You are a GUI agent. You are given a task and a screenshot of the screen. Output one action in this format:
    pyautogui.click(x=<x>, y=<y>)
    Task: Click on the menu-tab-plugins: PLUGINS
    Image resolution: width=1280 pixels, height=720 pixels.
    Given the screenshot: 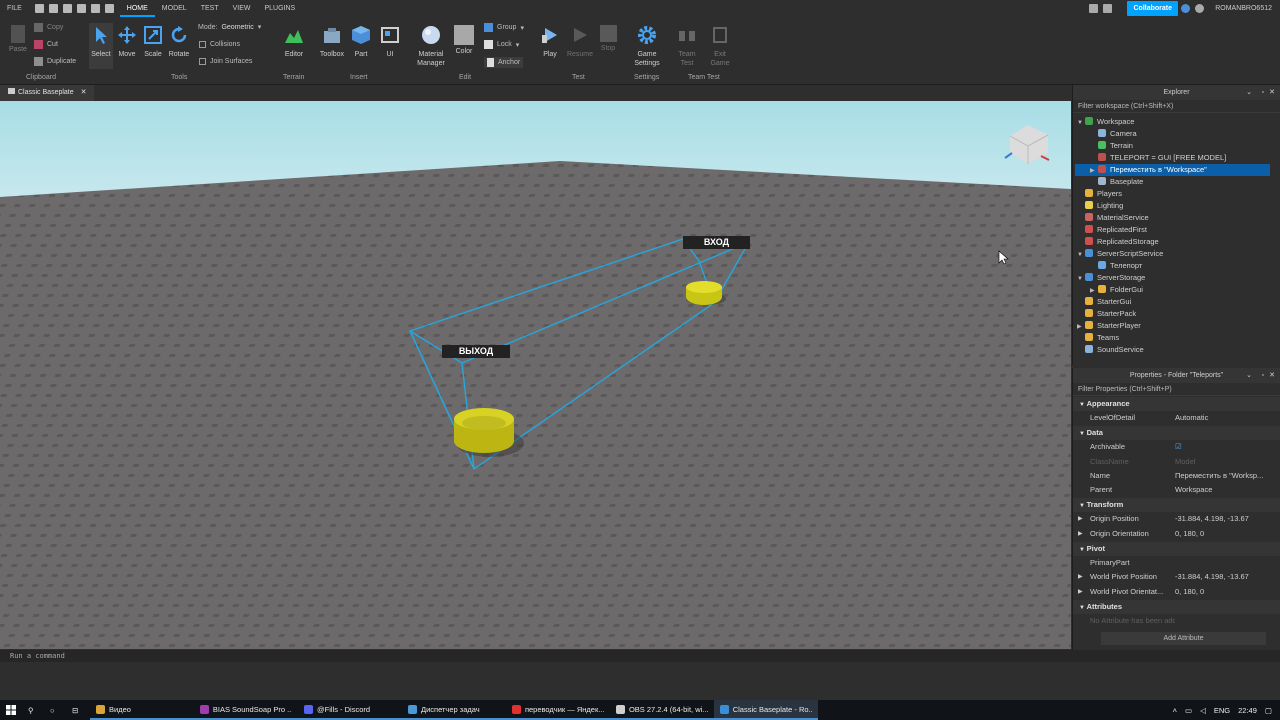 What is the action you would take?
    pyautogui.click(x=279, y=8)
    